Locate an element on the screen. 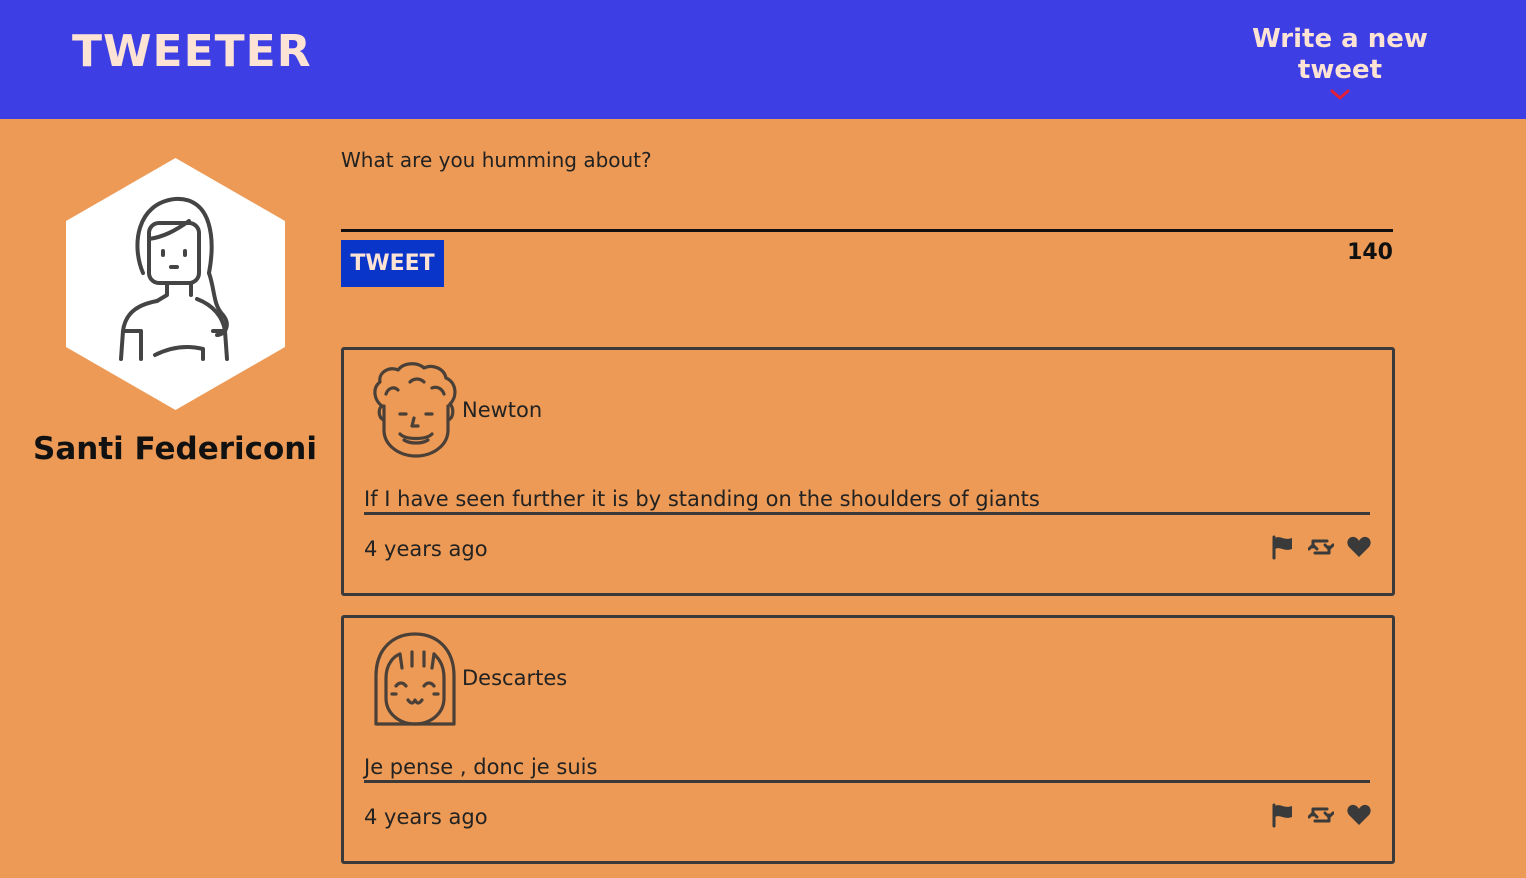  curly-hair-man-avatar-icon is located at coordinates (415, 410).